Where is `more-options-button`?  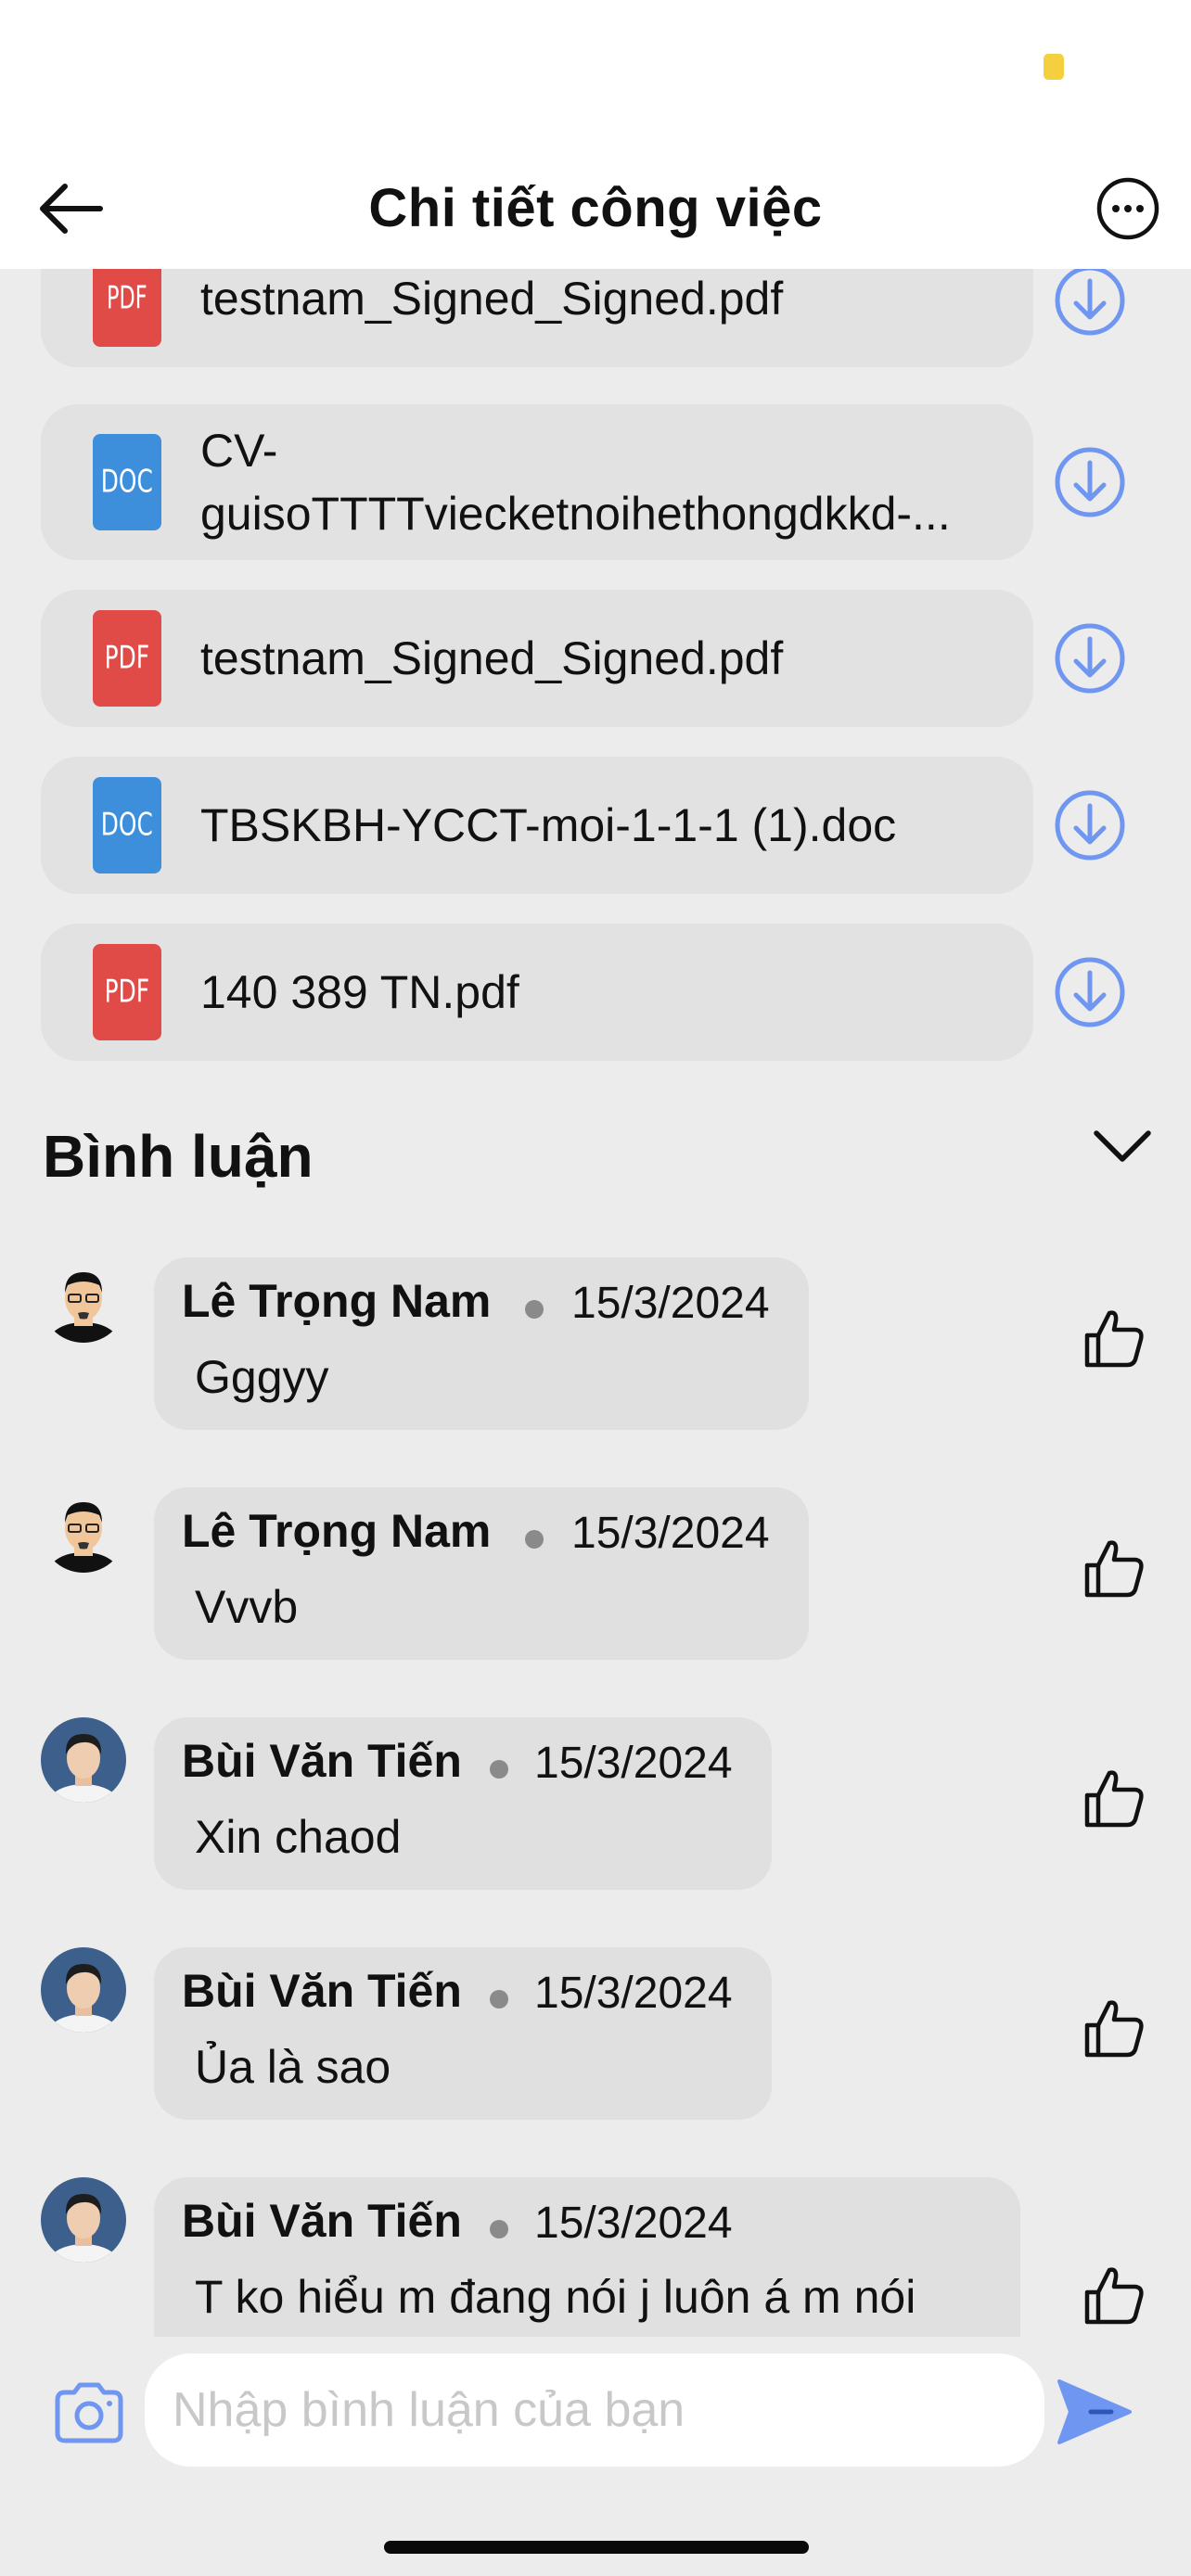 more-options-button is located at coordinates (1128, 209).